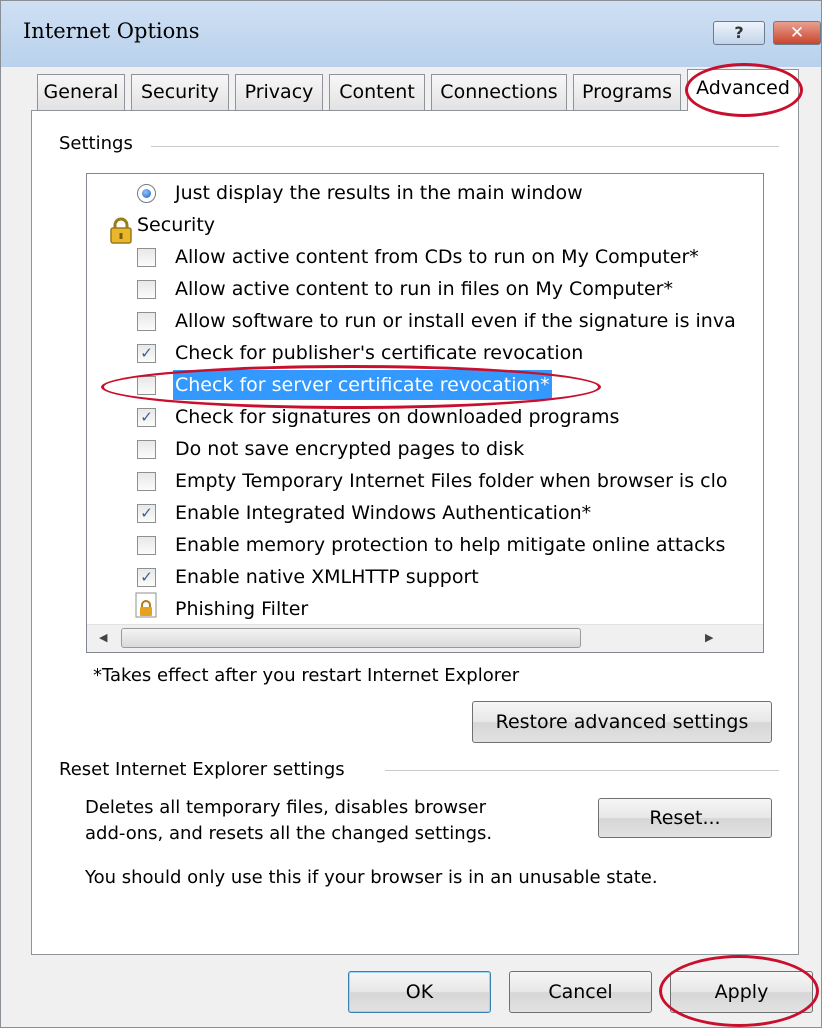  Describe the element at coordinates (411, 34) in the screenshot. I see `title-bar: Internet Options ? ✕` at that location.